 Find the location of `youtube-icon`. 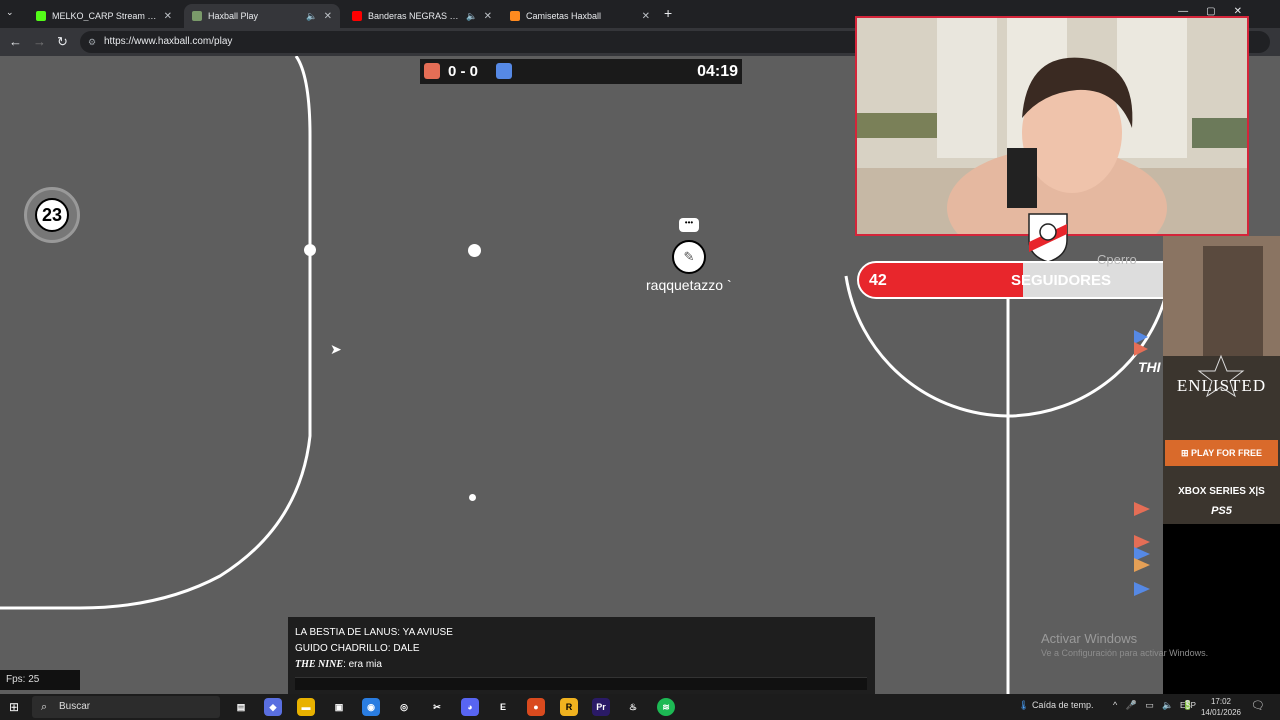

youtube-icon is located at coordinates (357, 16).